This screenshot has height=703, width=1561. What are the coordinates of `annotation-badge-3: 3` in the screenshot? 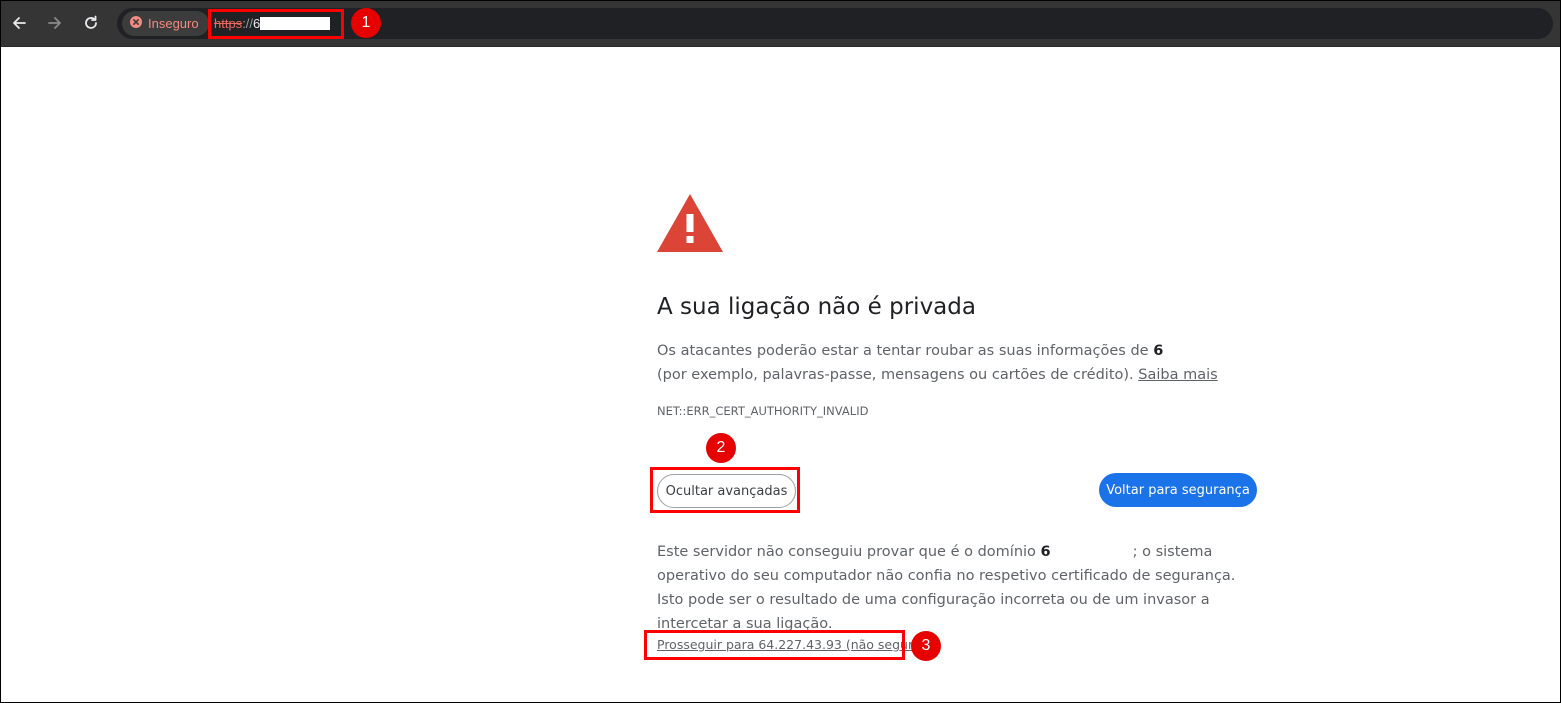 It's located at (926, 646).